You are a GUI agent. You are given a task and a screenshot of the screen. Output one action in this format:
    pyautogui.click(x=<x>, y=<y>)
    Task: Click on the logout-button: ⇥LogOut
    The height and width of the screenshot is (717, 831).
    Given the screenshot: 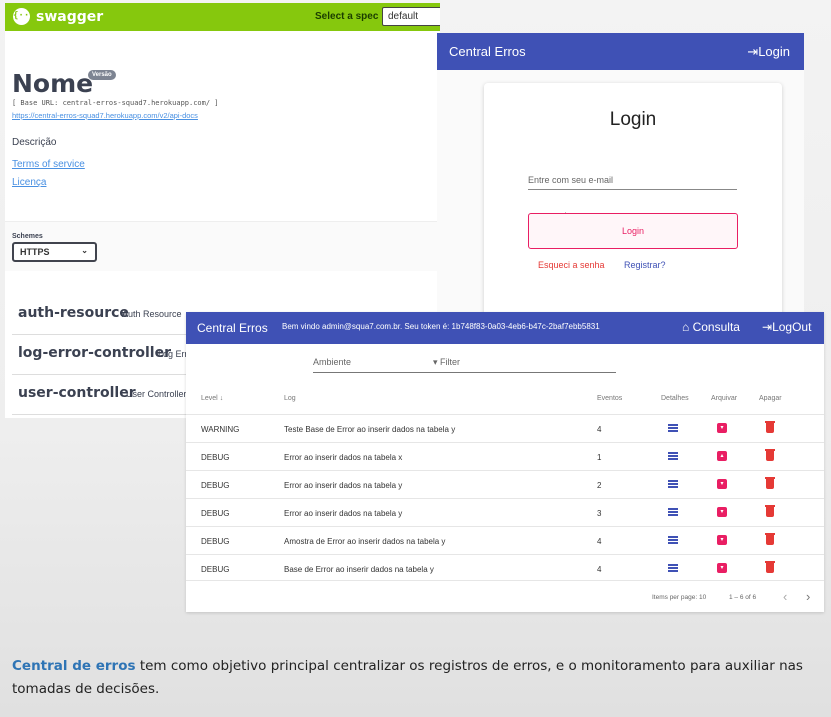 What is the action you would take?
    pyautogui.click(x=786, y=327)
    